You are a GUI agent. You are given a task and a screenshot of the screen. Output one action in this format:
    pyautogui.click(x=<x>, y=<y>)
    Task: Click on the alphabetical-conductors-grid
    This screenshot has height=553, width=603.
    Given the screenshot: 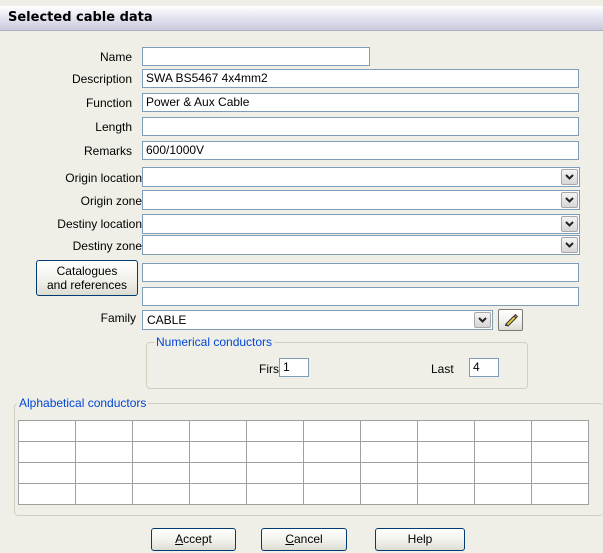 What is the action you would take?
    pyautogui.click(x=303, y=462)
    